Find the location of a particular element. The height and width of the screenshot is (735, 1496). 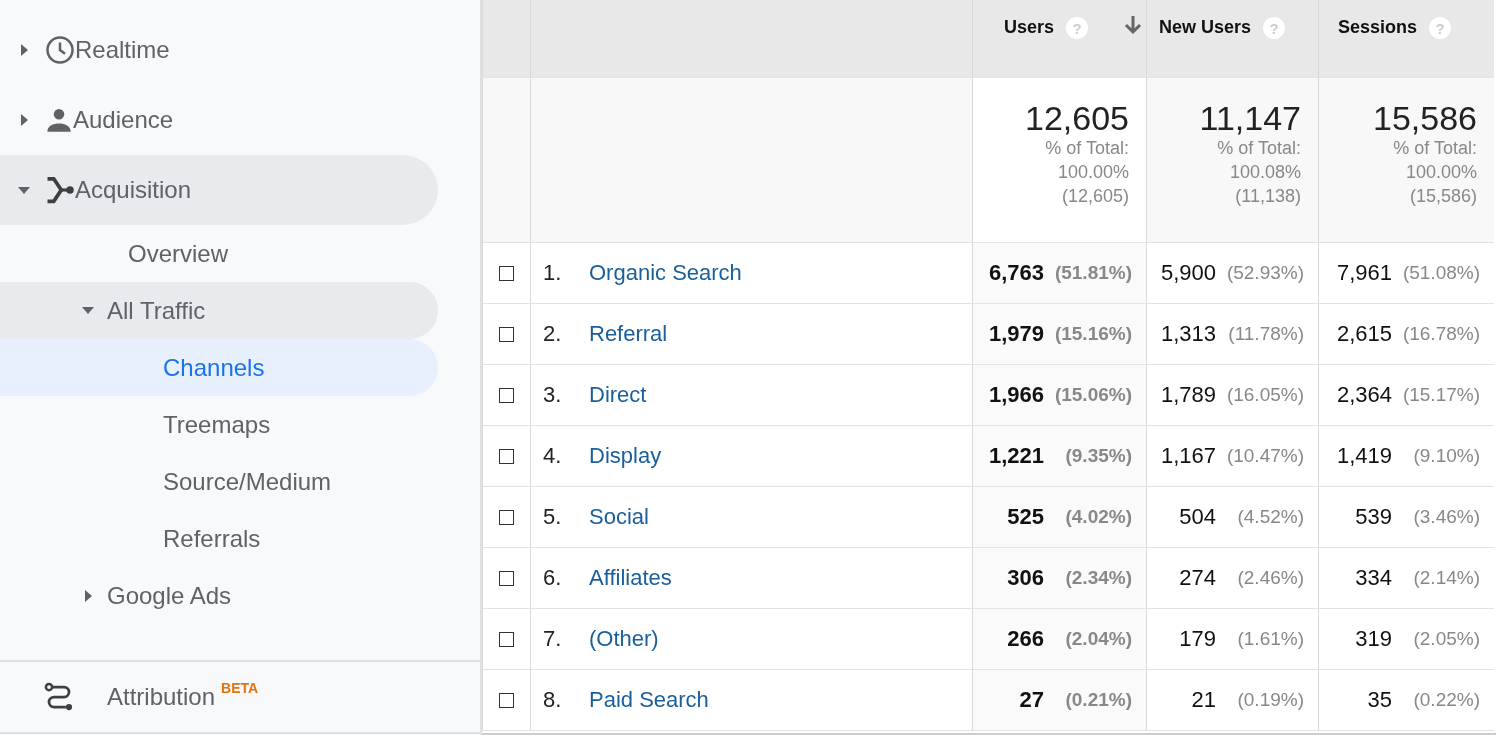

metric-value: 179 is located at coordinates (1197, 639).